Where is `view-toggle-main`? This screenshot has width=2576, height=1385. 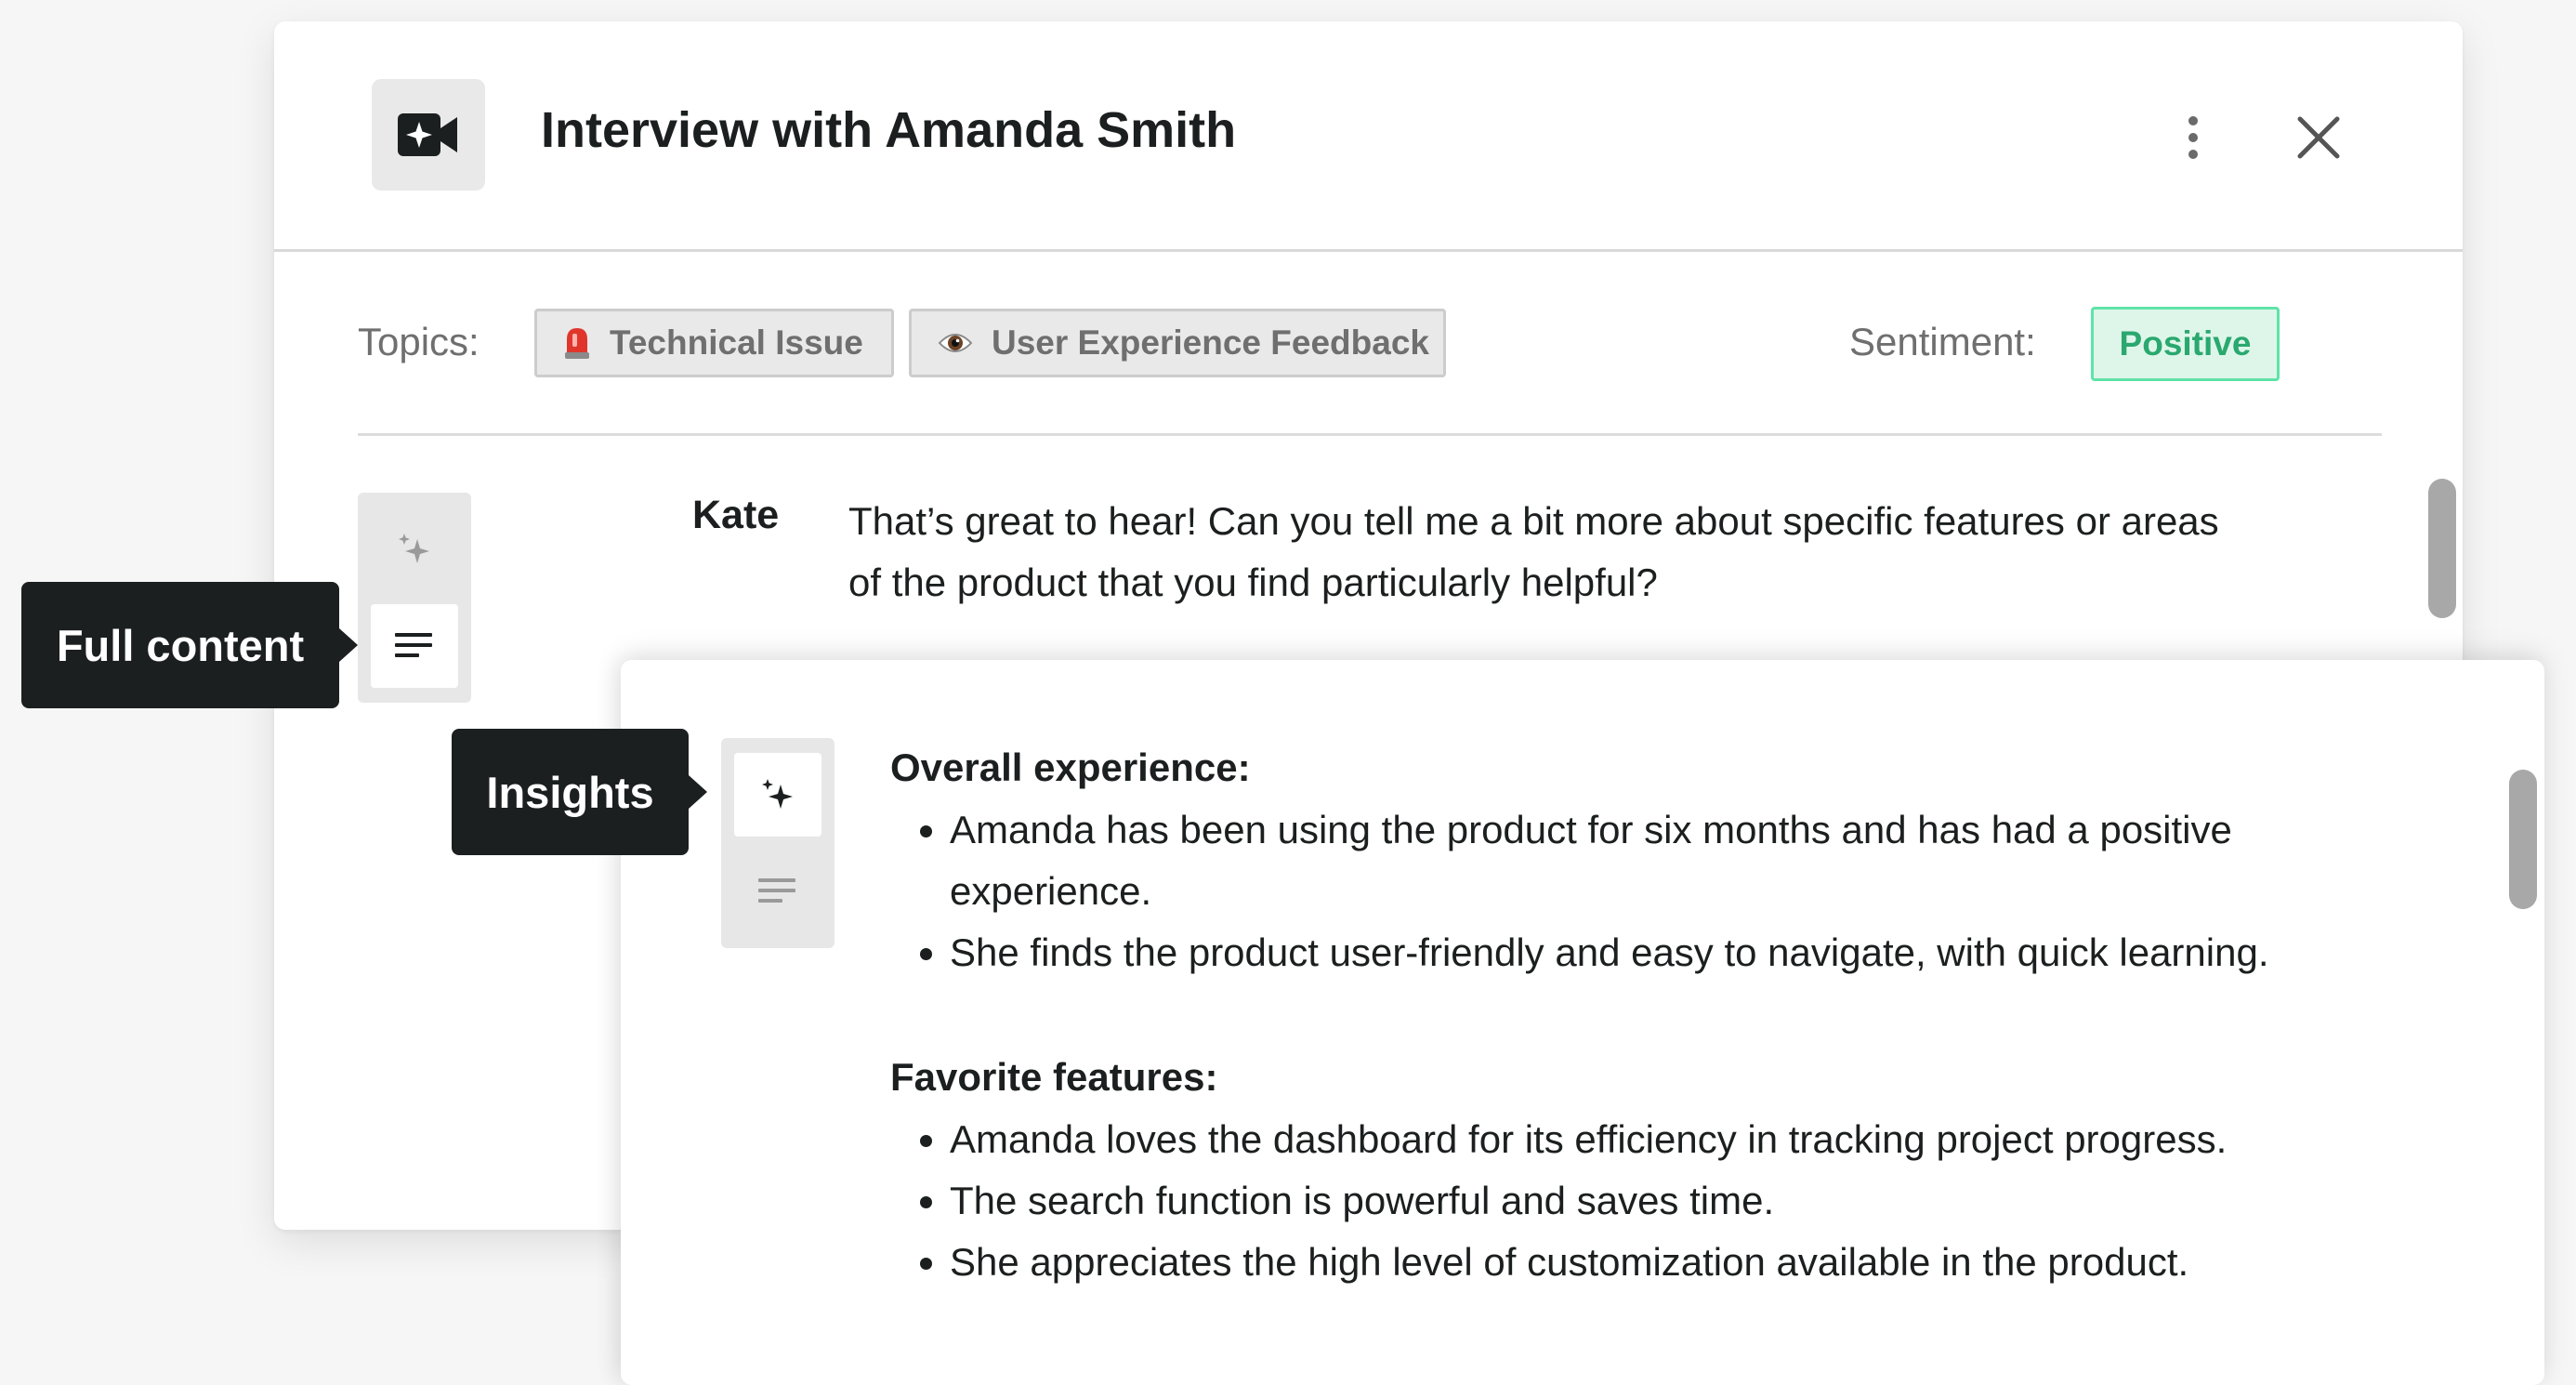 view-toggle-main is located at coordinates (414, 598).